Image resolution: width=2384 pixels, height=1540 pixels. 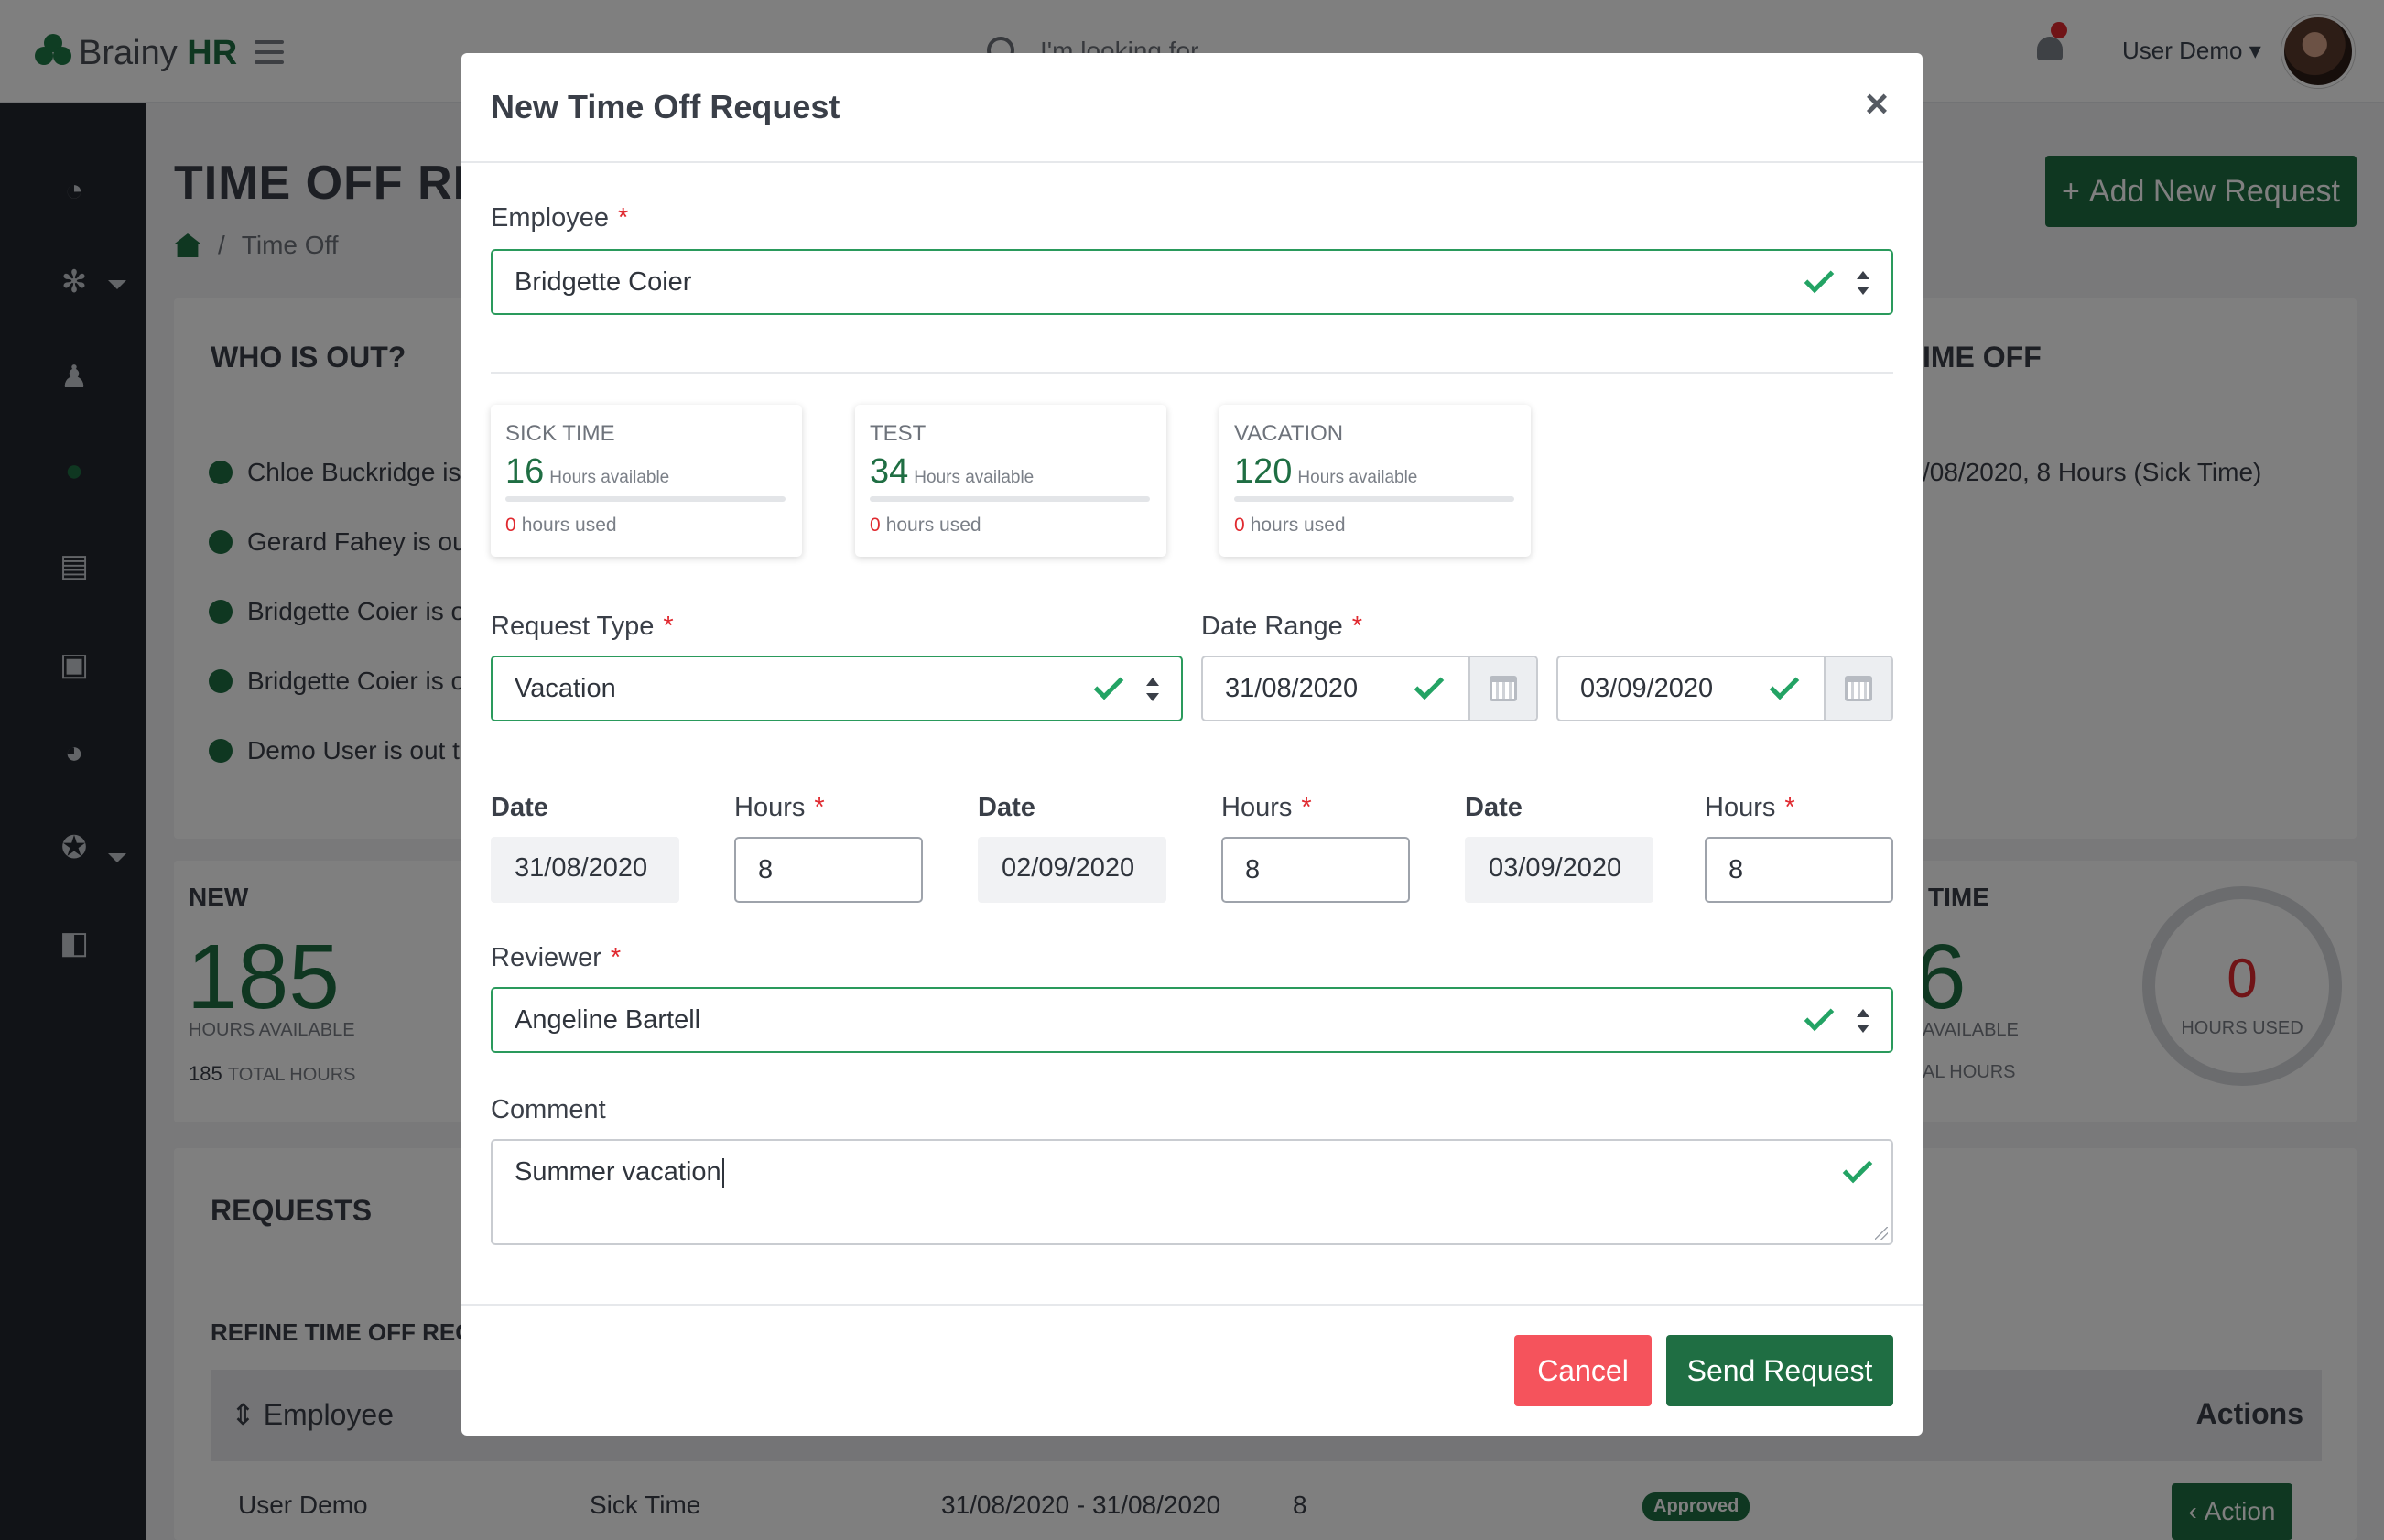 What do you see at coordinates (519, 807) in the screenshot?
I see `day1-date-label: Date` at bounding box center [519, 807].